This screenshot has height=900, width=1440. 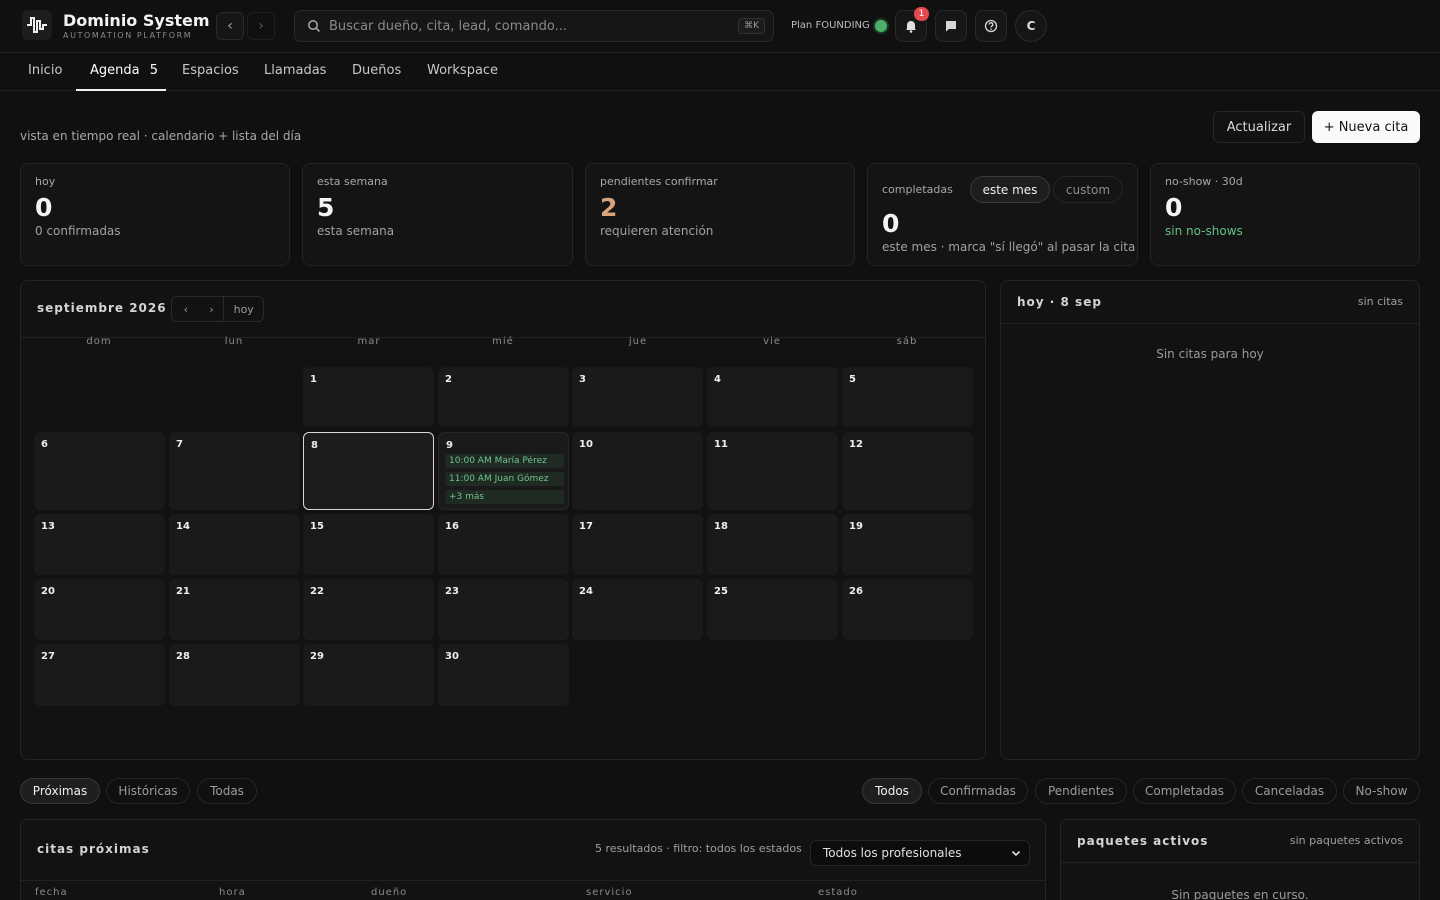 What do you see at coordinates (261, 26) in the screenshot?
I see `forward-button: ›` at bounding box center [261, 26].